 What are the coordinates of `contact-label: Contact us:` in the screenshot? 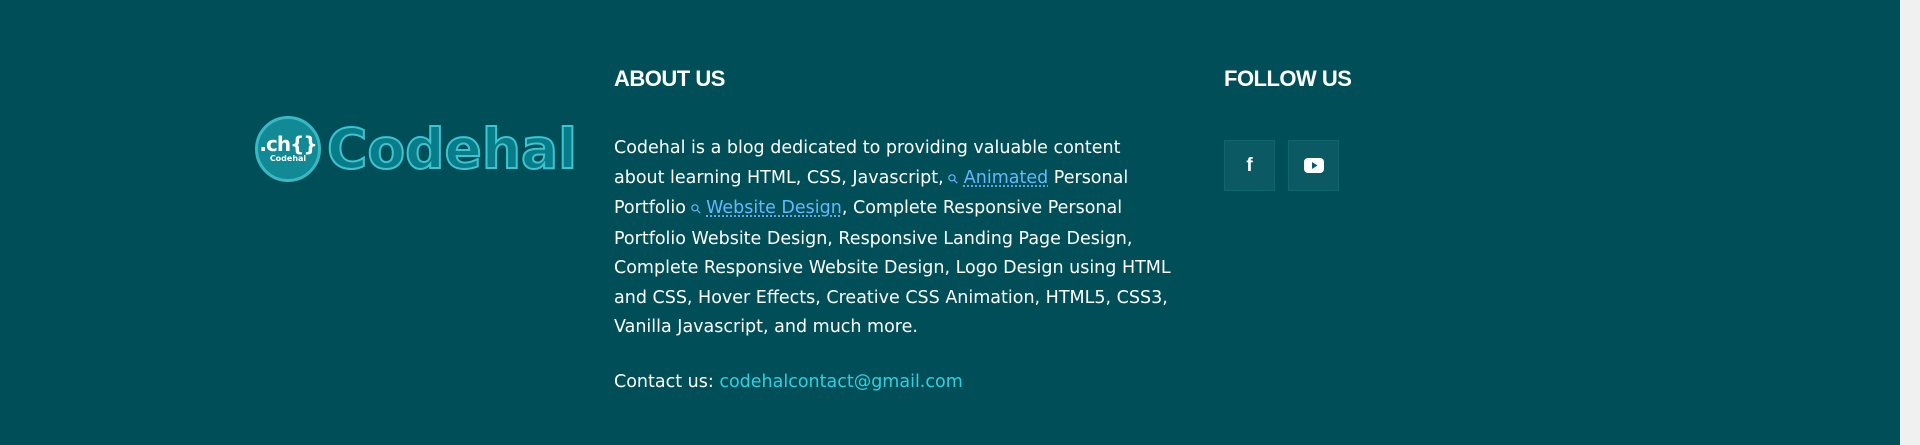 It's located at (667, 381).